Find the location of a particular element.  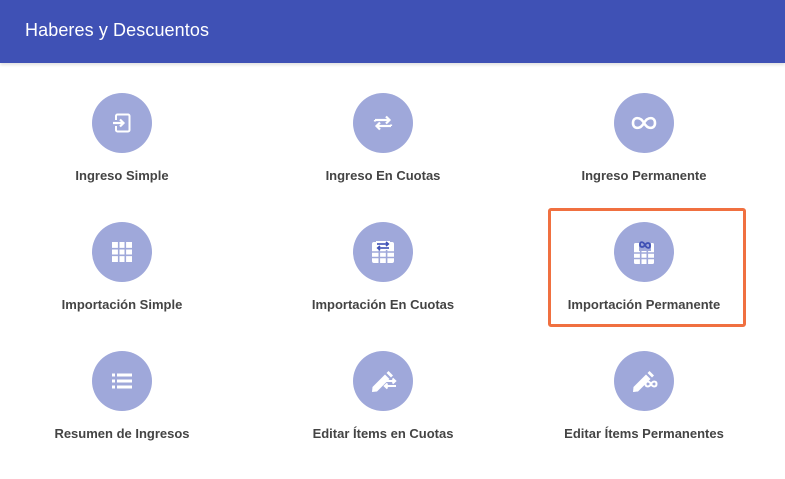

tile-label: Importación En Cuotas is located at coordinates (383, 304).